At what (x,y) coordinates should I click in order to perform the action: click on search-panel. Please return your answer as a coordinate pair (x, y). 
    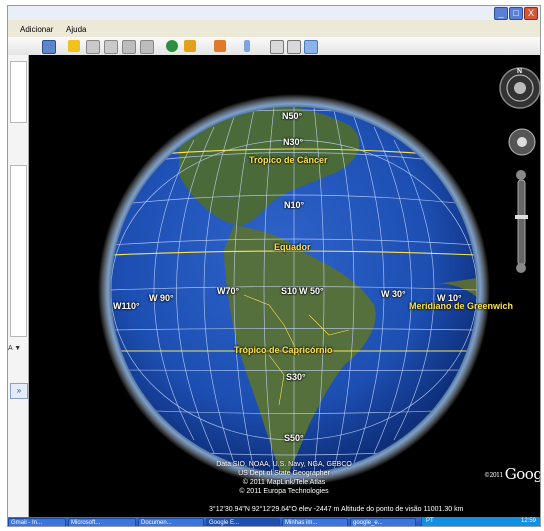
    Looking at the image, I should click on (18, 92).